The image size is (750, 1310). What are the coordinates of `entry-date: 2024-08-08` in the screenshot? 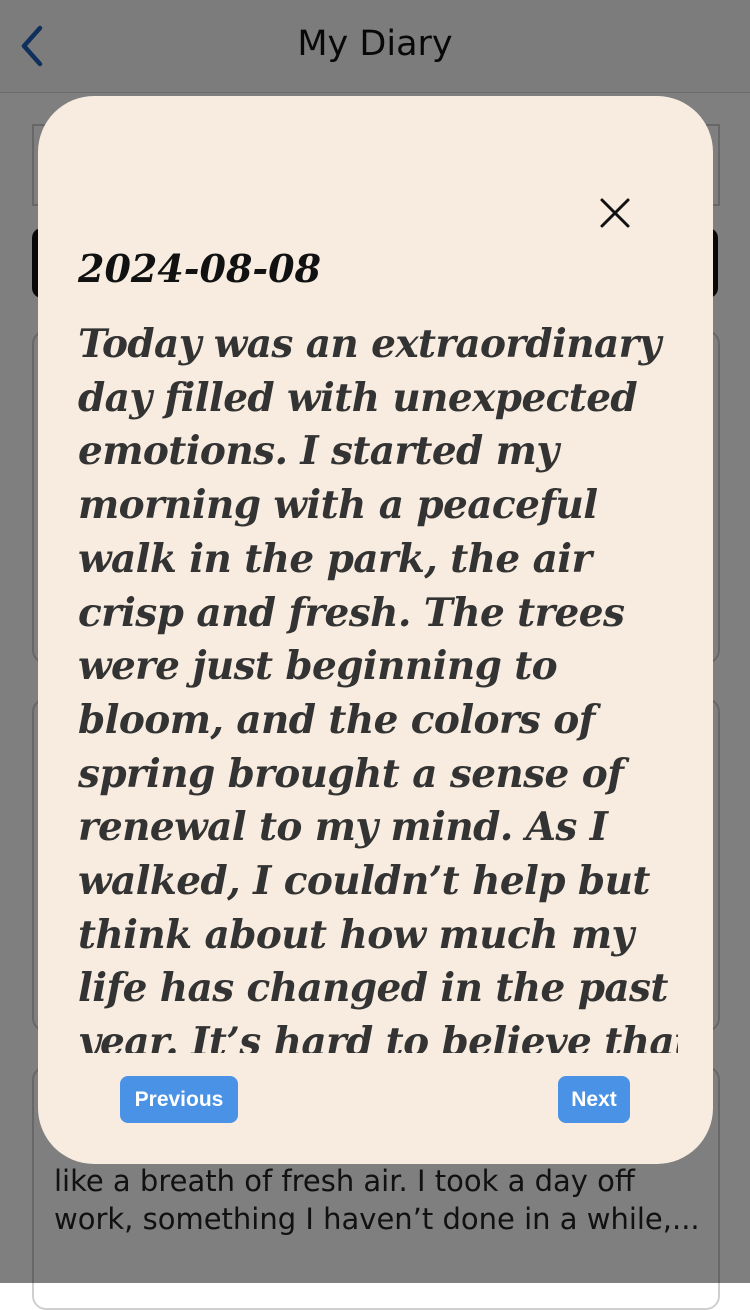 It's located at (200, 268).